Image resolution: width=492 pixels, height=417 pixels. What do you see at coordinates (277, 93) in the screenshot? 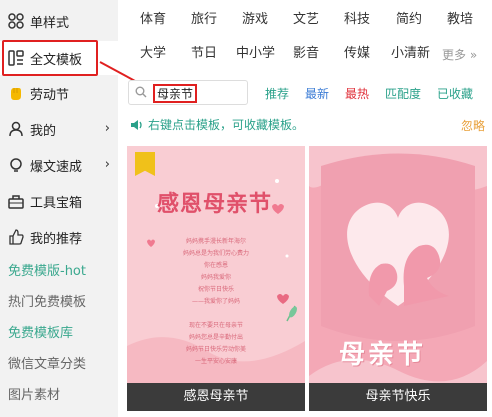
I see `filter-recommend: 推荐` at bounding box center [277, 93].